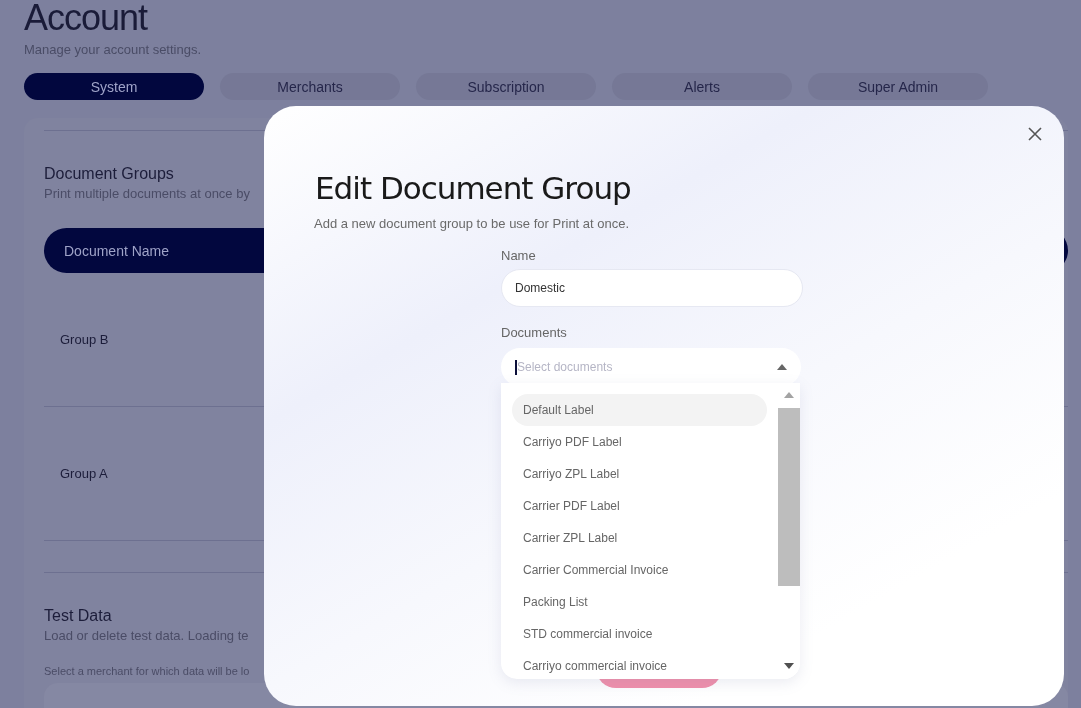  What do you see at coordinates (519, 255) in the screenshot?
I see `field-label: Name` at bounding box center [519, 255].